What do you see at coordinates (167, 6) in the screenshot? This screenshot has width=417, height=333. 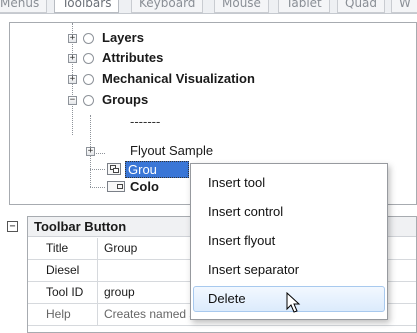 I see `tab-keyboard: Keyboard` at bounding box center [167, 6].